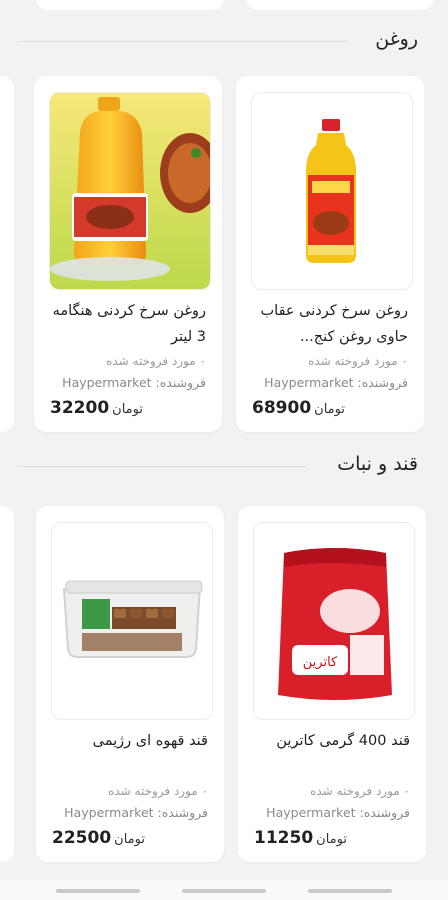 The height and width of the screenshot is (900, 448). I want to click on section-header: روغن, so click(224, 41).